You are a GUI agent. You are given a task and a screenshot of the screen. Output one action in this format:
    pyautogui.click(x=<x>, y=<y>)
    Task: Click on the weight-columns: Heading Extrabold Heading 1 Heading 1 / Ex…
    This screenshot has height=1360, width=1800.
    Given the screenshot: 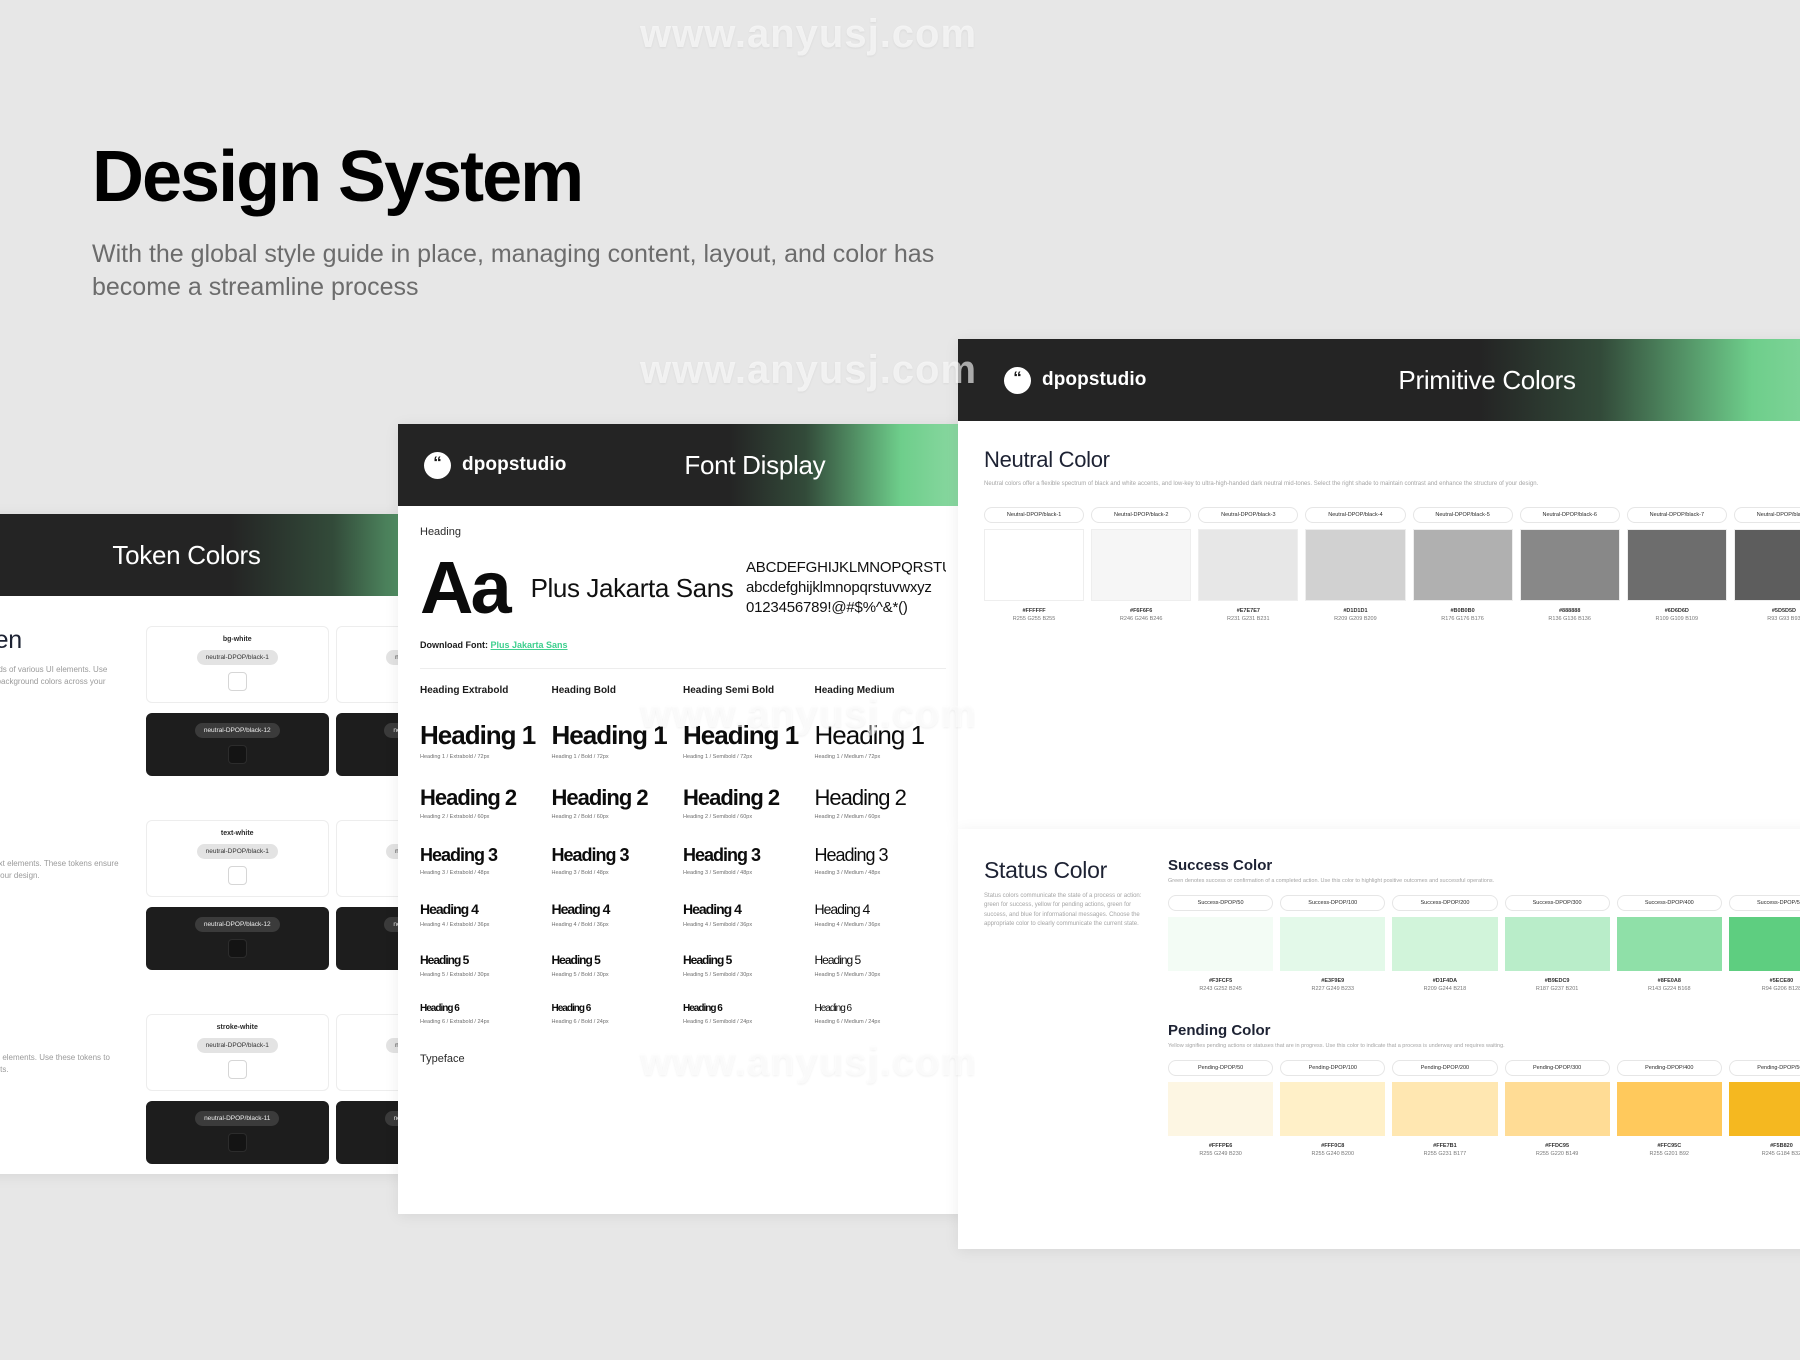 What is the action you would take?
    pyautogui.click(x=683, y=855)
    